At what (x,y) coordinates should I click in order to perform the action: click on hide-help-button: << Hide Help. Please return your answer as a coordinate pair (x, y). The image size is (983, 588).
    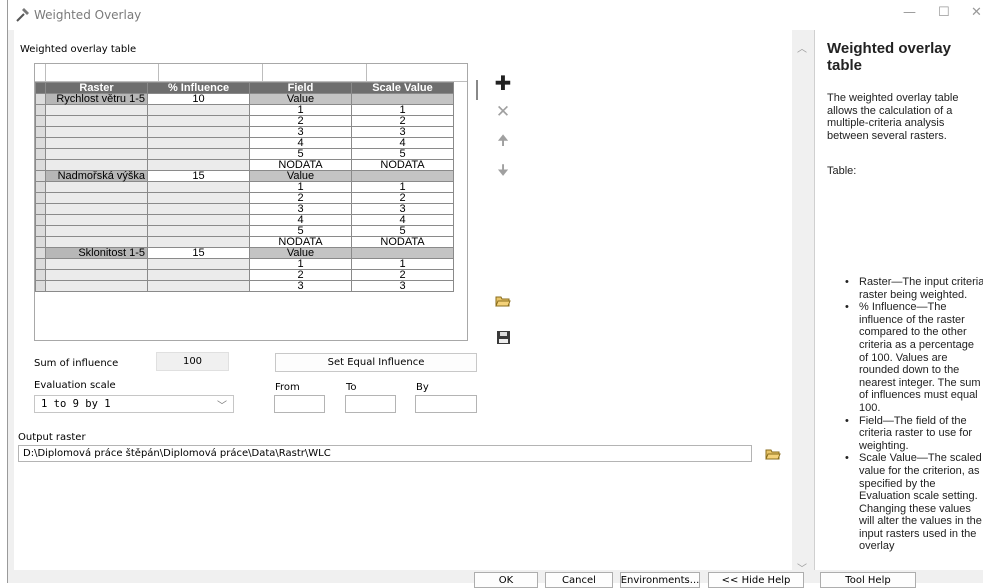
    Looking at the image, I should click on (756, 580).